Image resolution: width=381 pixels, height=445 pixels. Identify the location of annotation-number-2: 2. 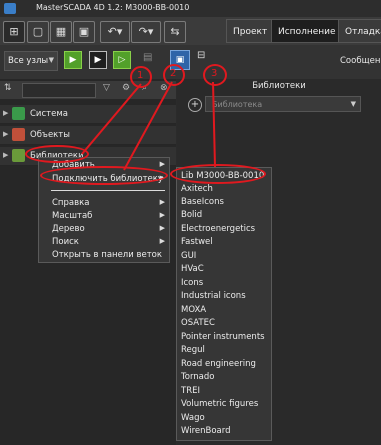
(173, 73).